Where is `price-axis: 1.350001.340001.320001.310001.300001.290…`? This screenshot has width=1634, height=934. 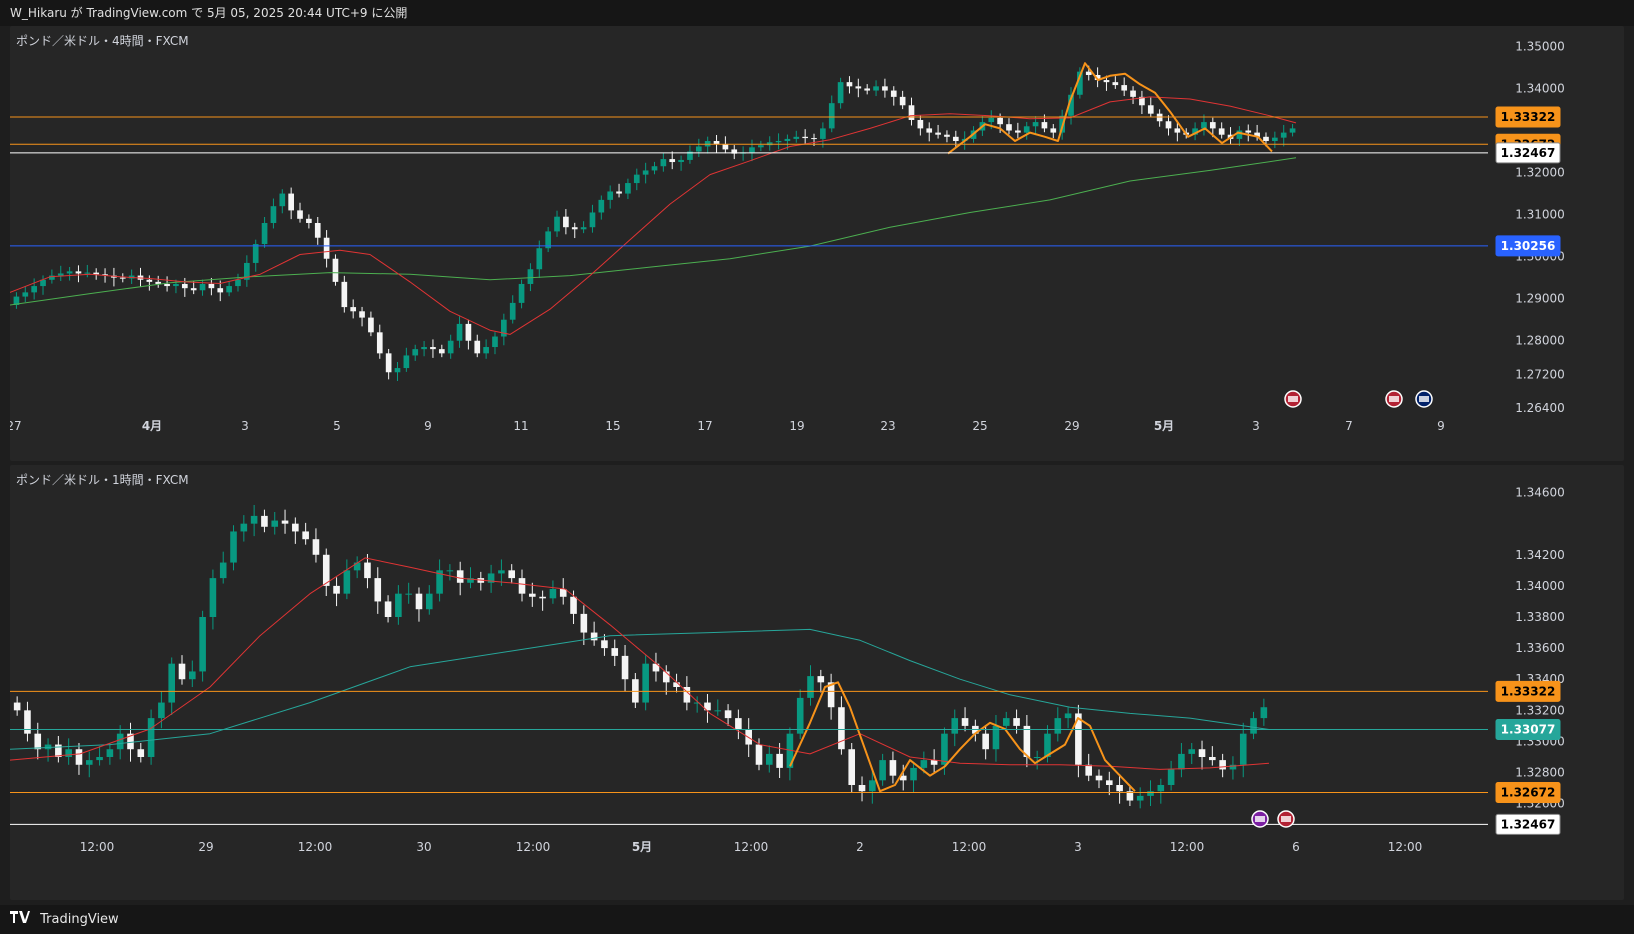 price-axis: 1.350001.340001.320001.310001.300001.290… is located at coordinates (1540, 227).